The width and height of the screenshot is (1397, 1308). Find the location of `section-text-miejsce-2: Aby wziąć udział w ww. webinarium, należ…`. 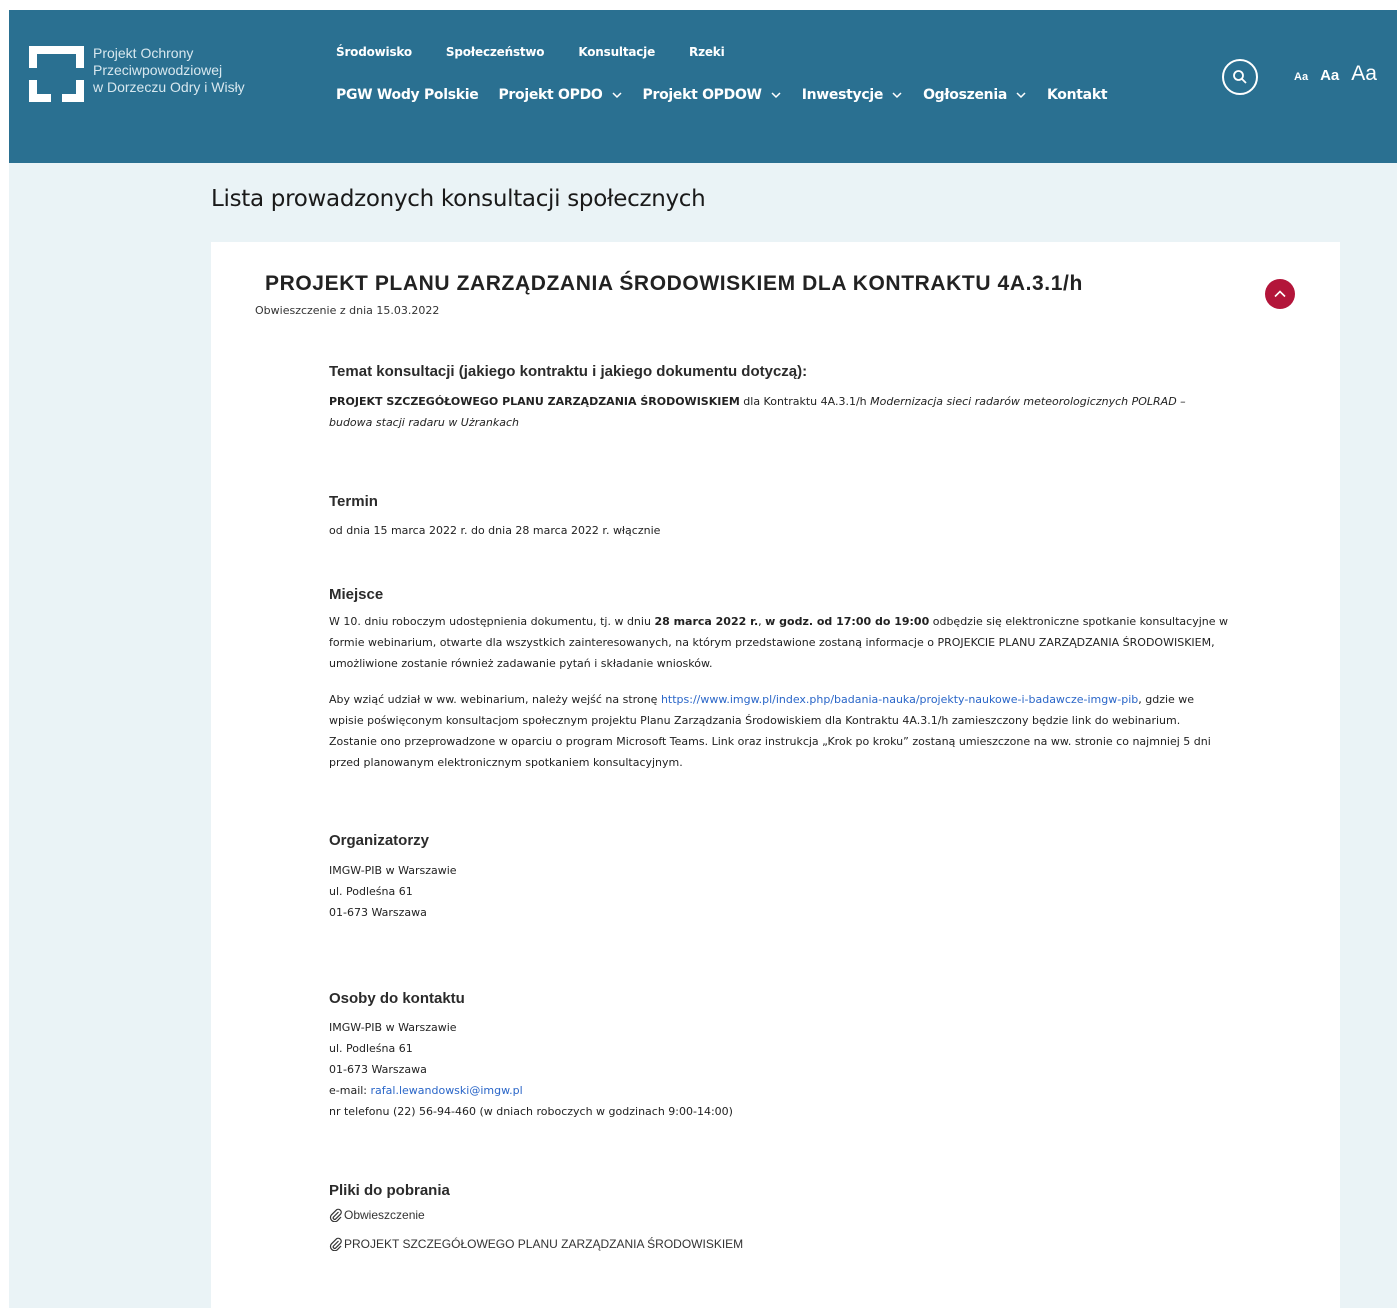

section-text-miejsce-2: Aby wziąć udział w ww. webinarium, należ… is located at coordinates (779, 731).